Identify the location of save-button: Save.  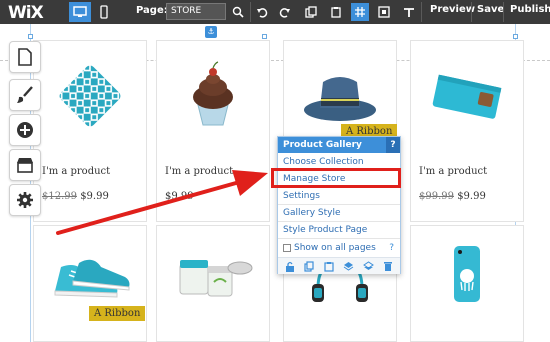
(490, 9).